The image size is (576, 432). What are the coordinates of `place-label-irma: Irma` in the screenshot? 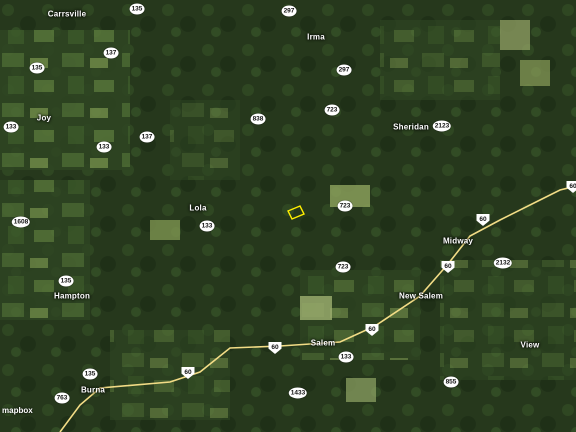 It's located at (316, 37).